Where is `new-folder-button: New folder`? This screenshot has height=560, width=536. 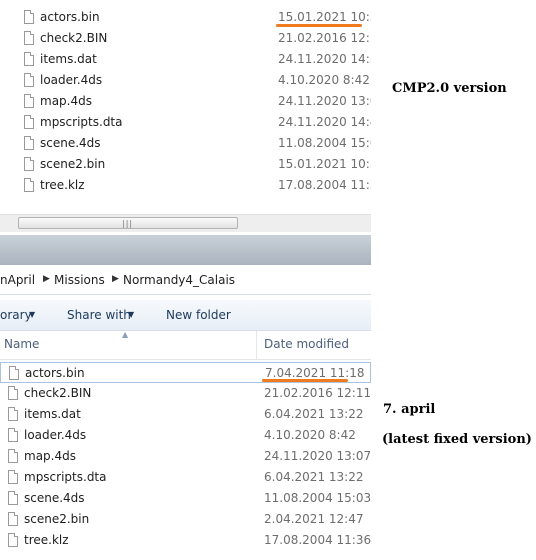
new-folder-button: New folder is located at coordinates (198, 315).